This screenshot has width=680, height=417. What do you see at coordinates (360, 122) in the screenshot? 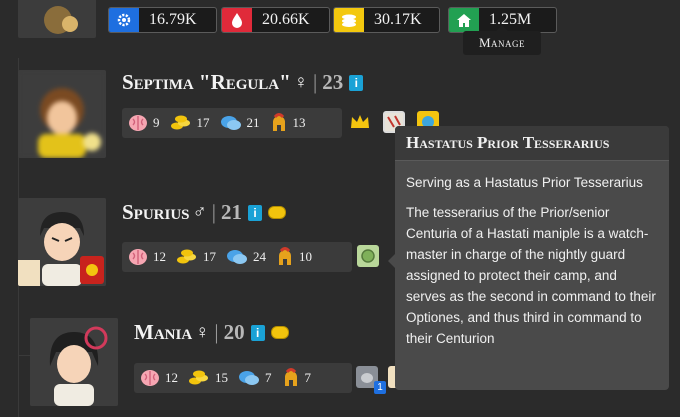
I see `crown-icon` at bounding box center [360, 122].